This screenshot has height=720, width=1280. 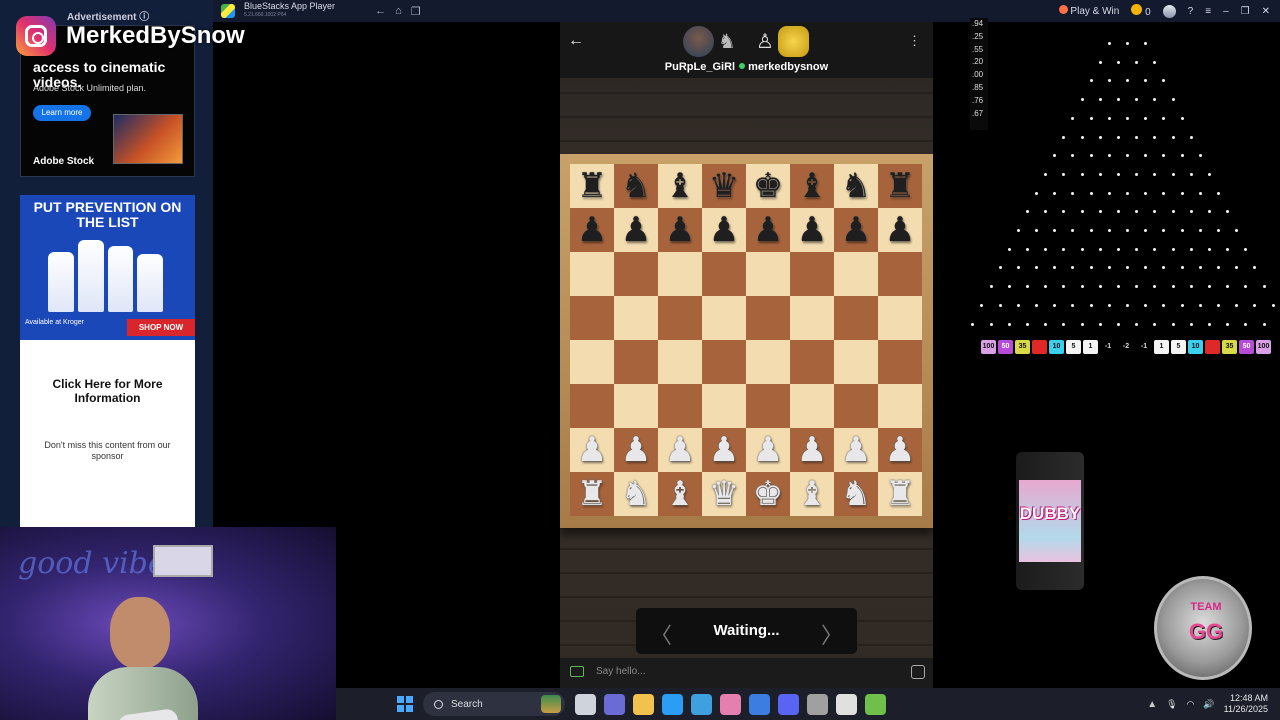 What do you see at coordinates (614, 704) in the screenshot?
I see `teams-icon` at bounding box center [614, 704].